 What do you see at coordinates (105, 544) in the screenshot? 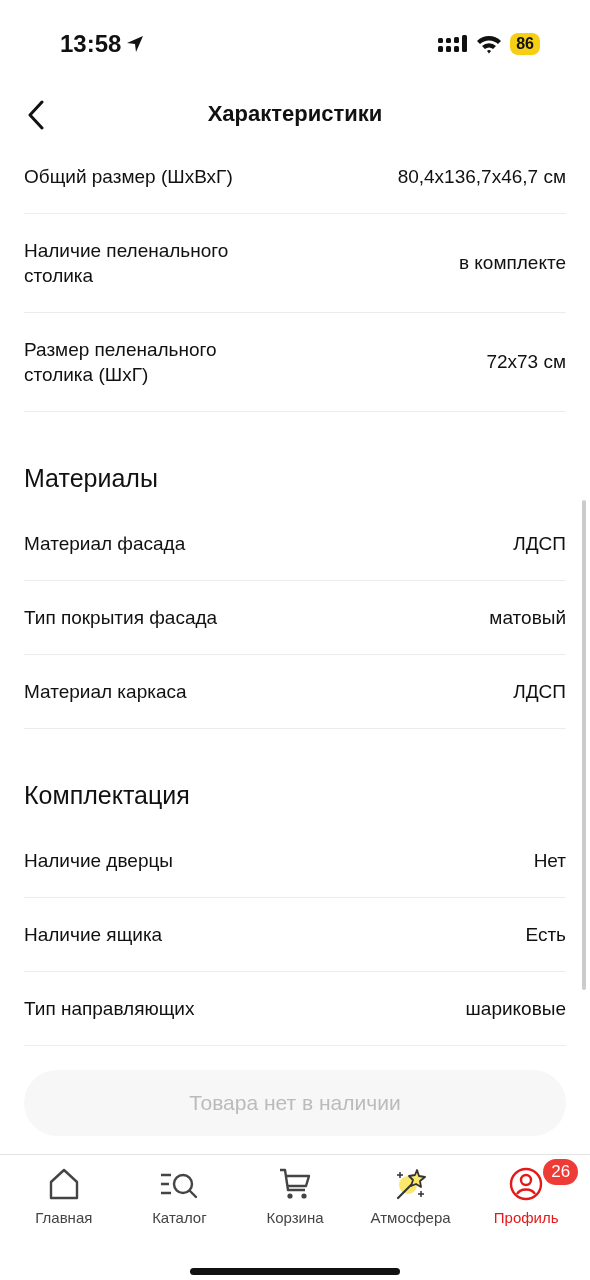
I see `spec-label: Материал фасада` at bounding box center [105, 544].